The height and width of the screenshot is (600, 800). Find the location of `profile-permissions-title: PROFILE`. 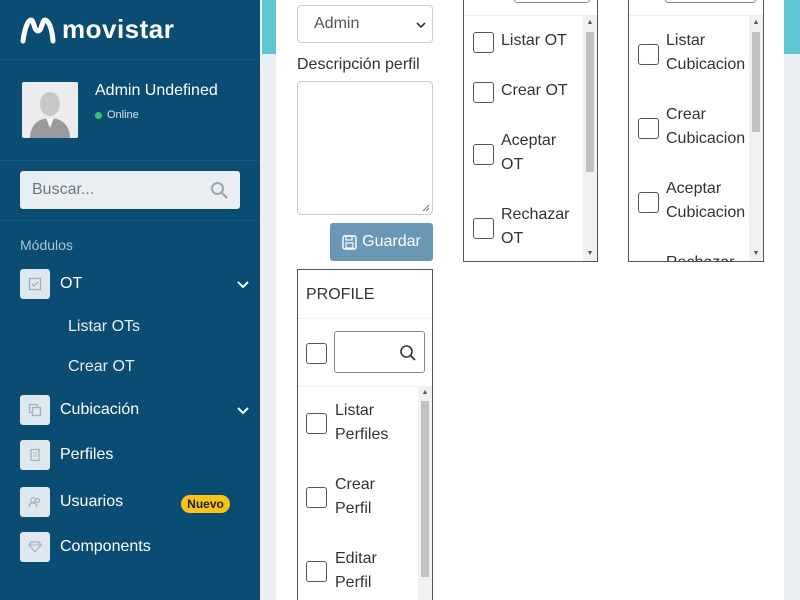

profile-permissions-title: PROFILE is located at coordinates (340, 294).